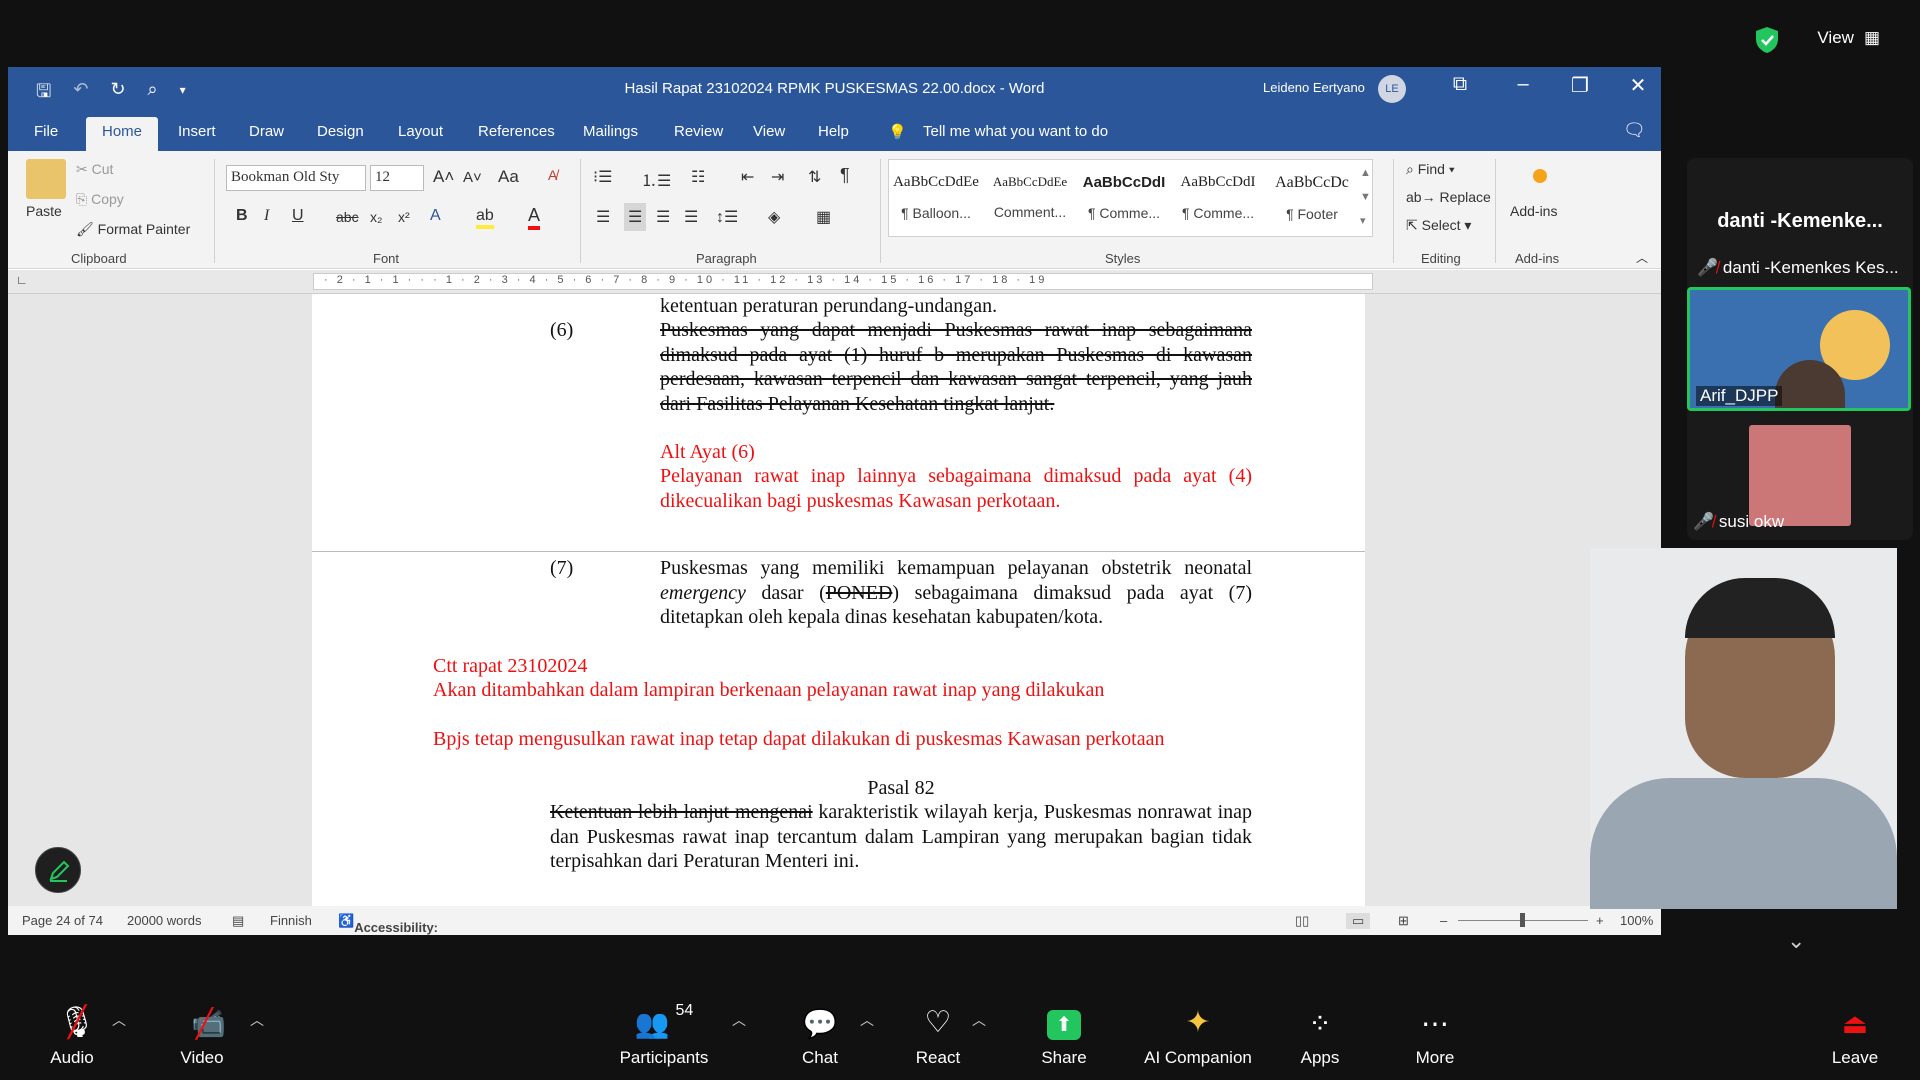 This screenshot has height=1080, width=1920. What do you see at coordinates (663, 217) in the screenshot?
I see `align-right-icon: ☰` at bounding box center [663, 217].